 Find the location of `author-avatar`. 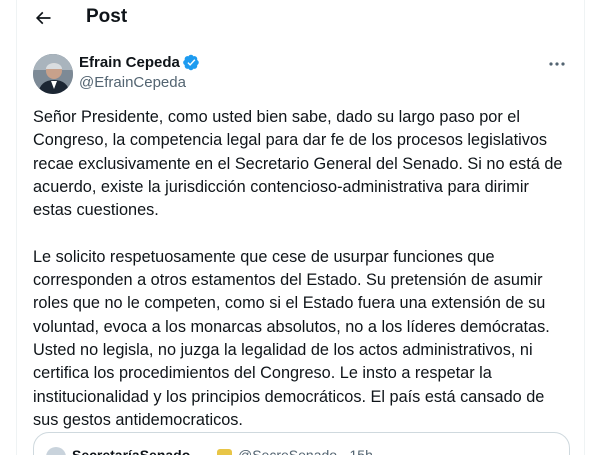

author-avatar is located at coordinates (53, 74).